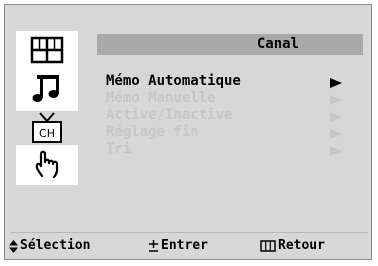 This screenshot has height=266, width=378. What do you see at coordinates (224, 132) in the screenshot?
I see `menu-item-reglage-fin: Réglage fin` at bounding box center [224, 132].